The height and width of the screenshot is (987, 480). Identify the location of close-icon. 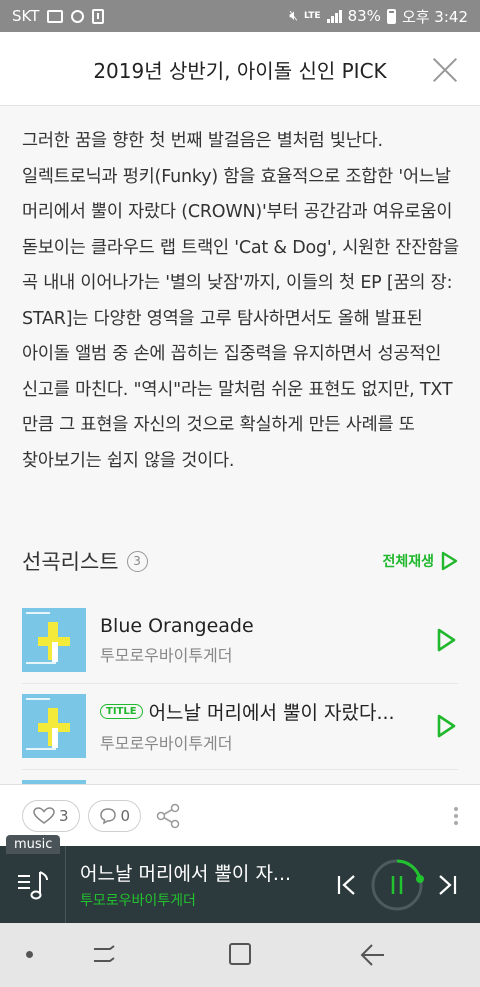
(445, 69).